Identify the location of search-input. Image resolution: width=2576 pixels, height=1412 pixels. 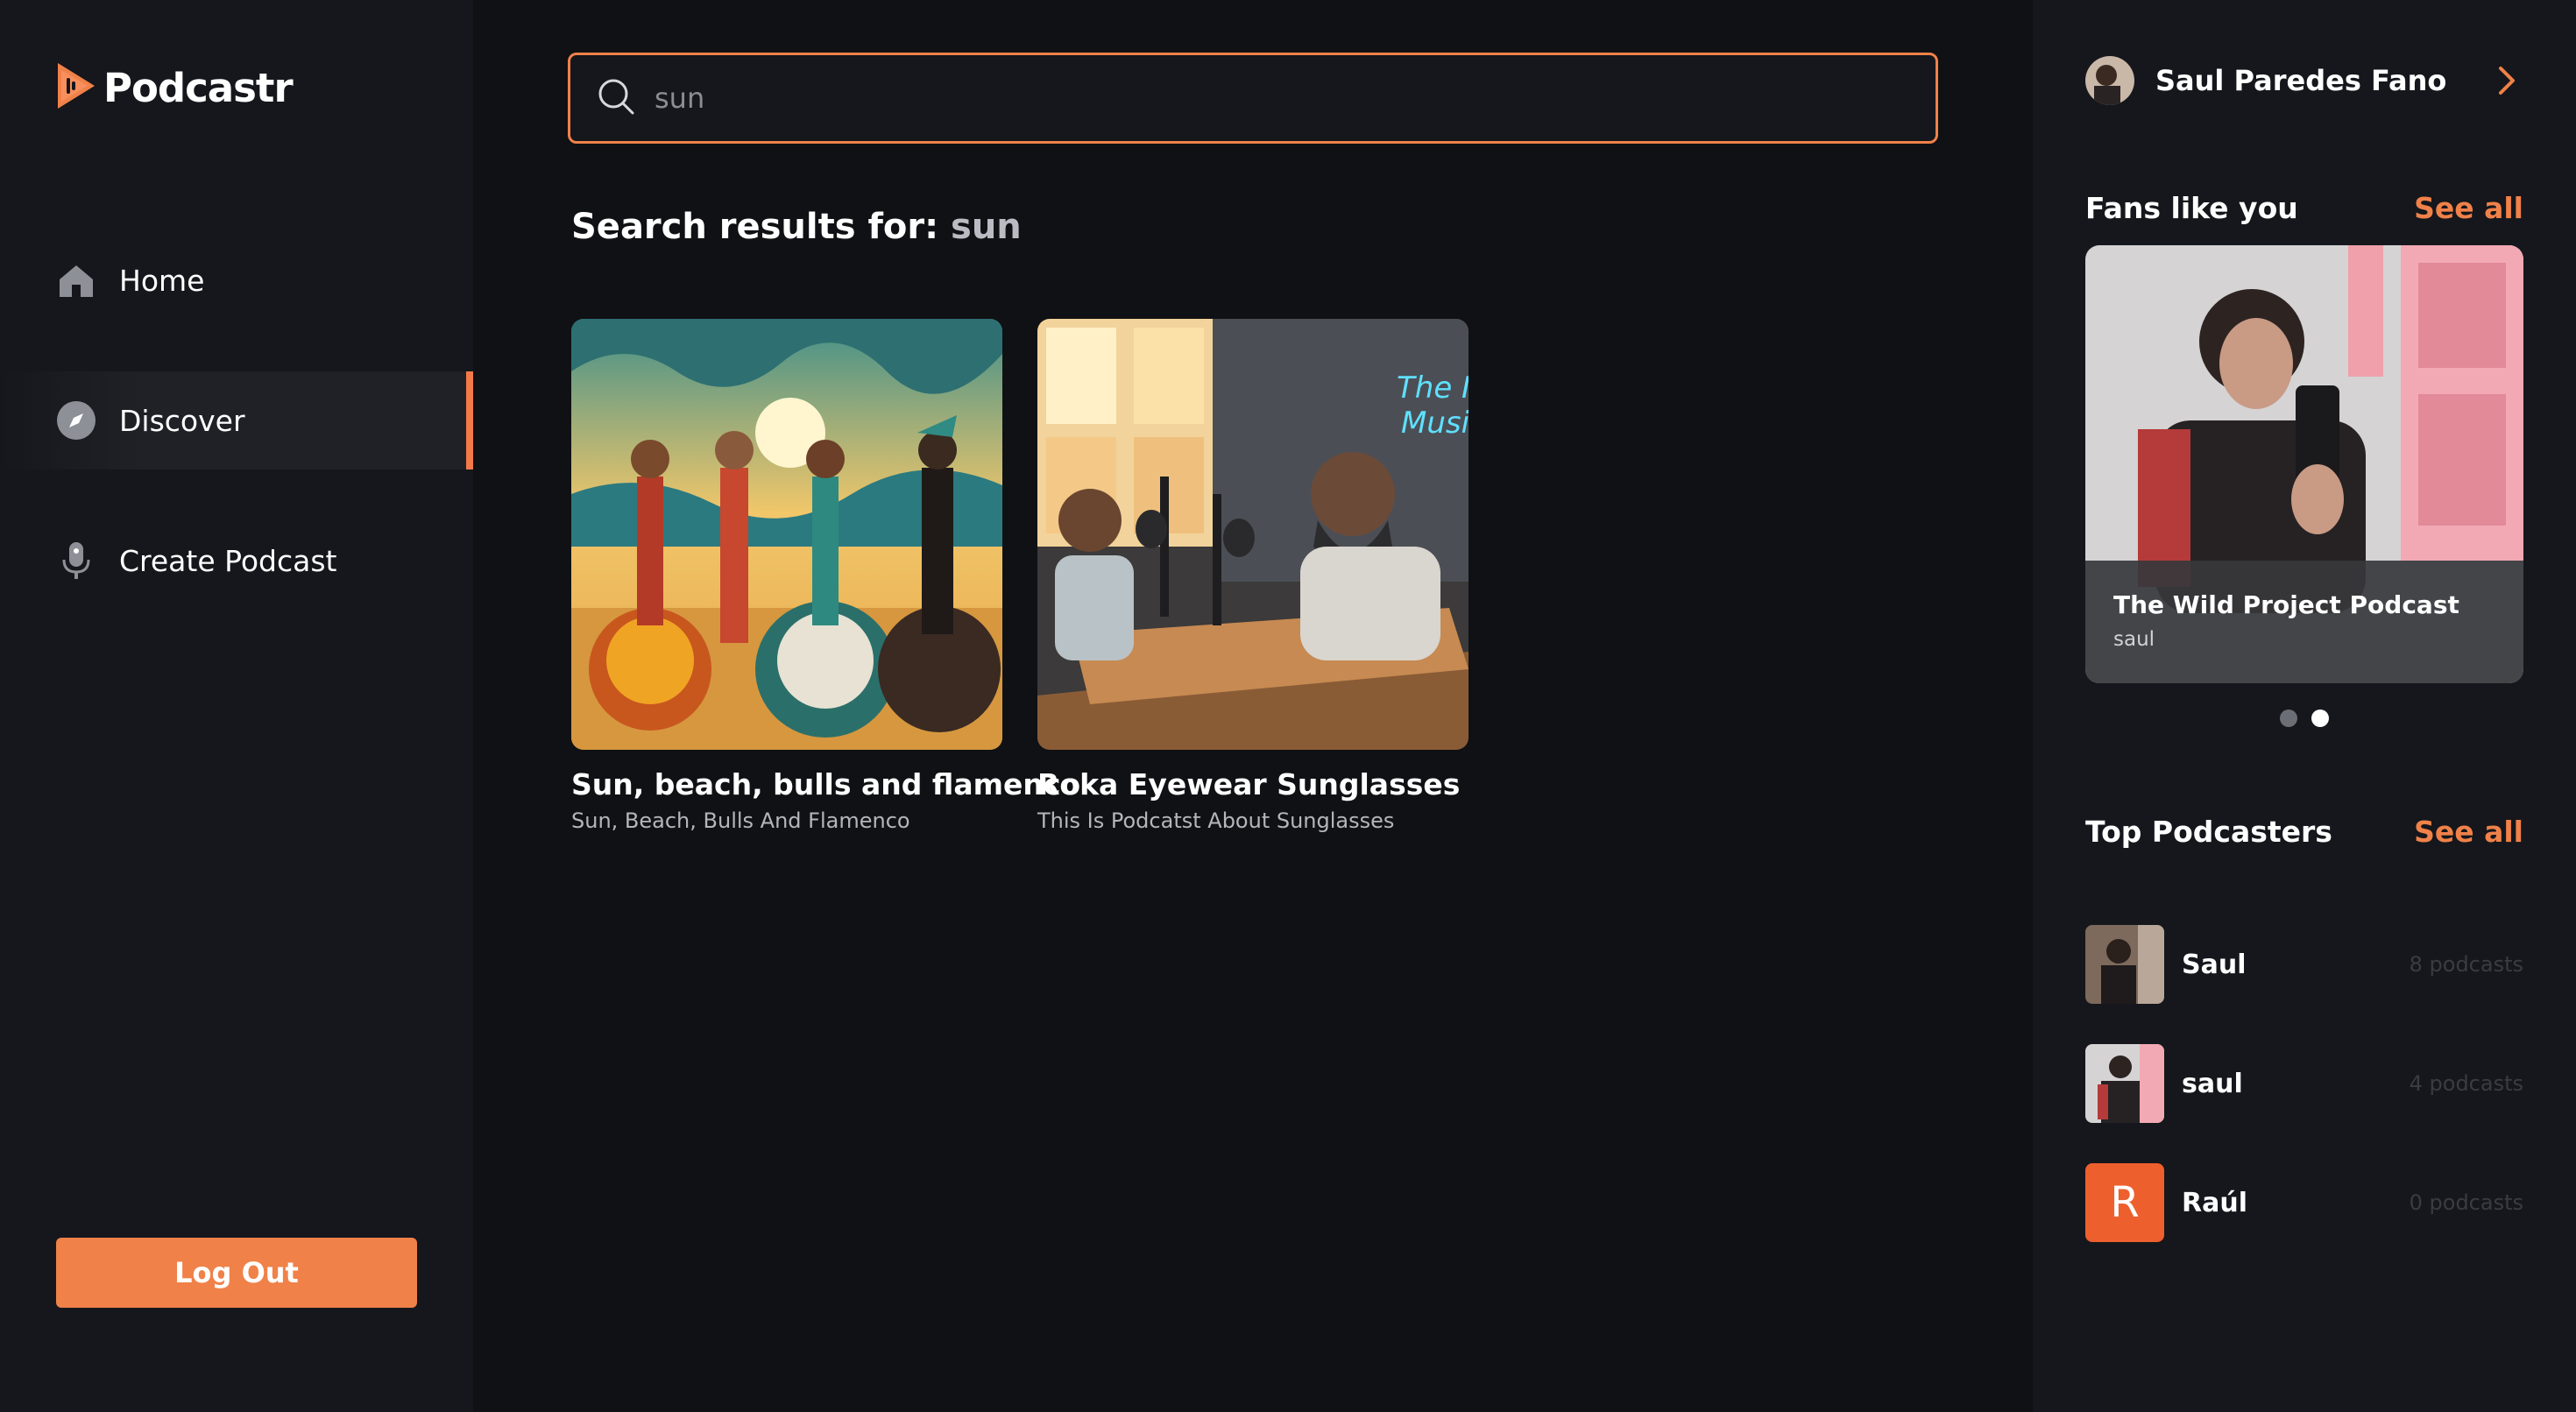
(1224, 98).